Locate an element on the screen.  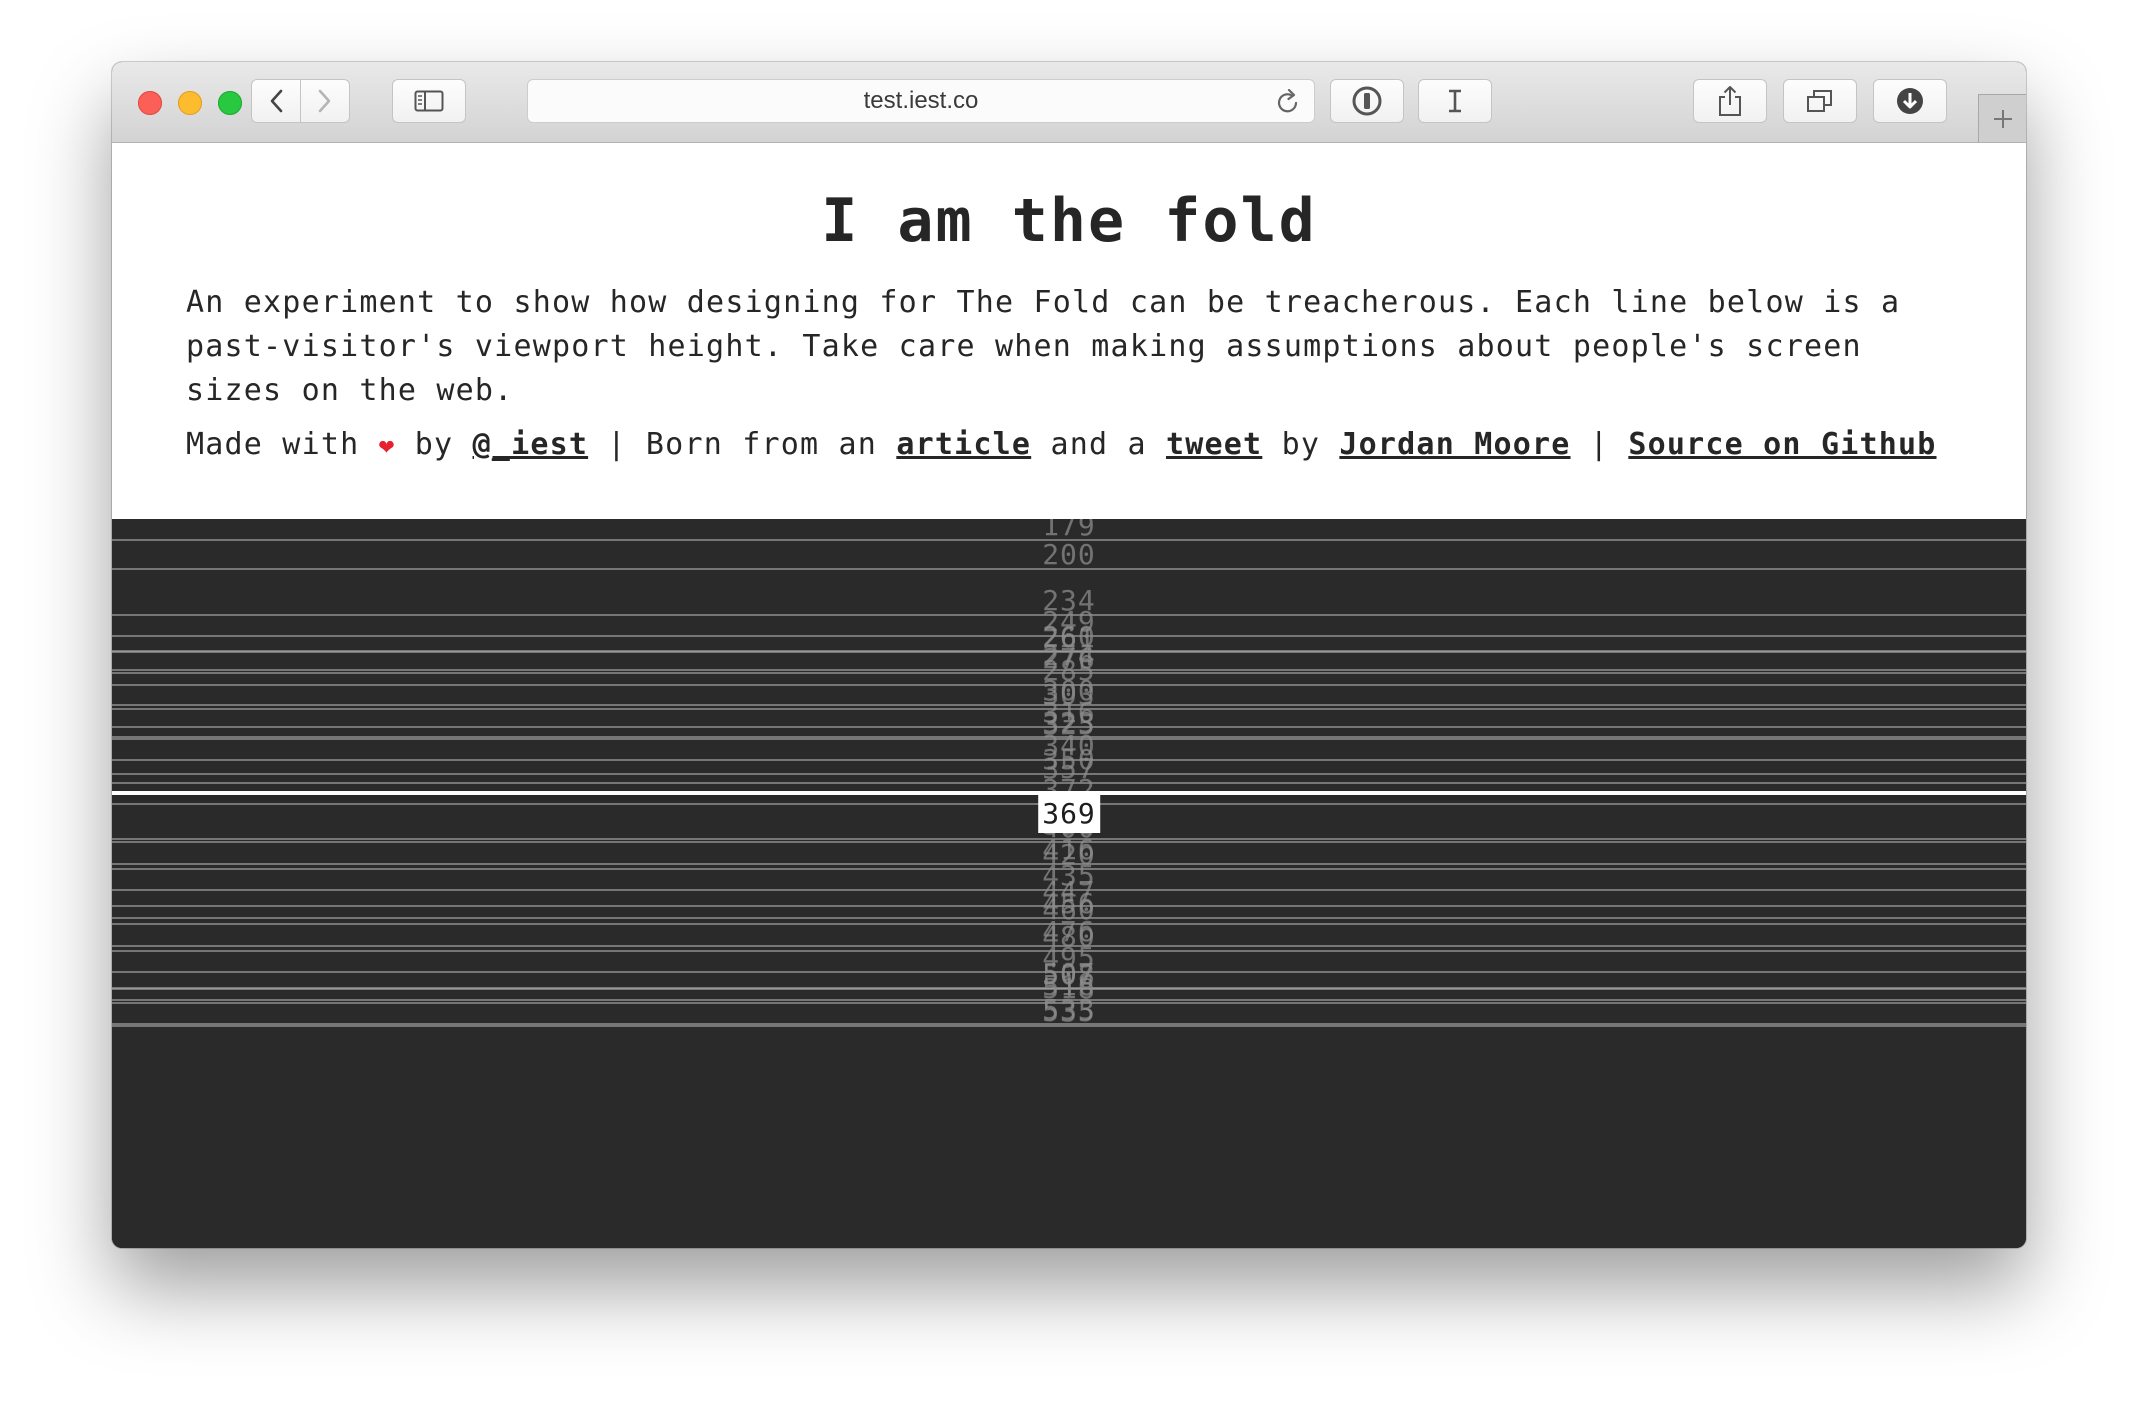
current-viewport-label: 369 is located at coordinates (1069, 813).